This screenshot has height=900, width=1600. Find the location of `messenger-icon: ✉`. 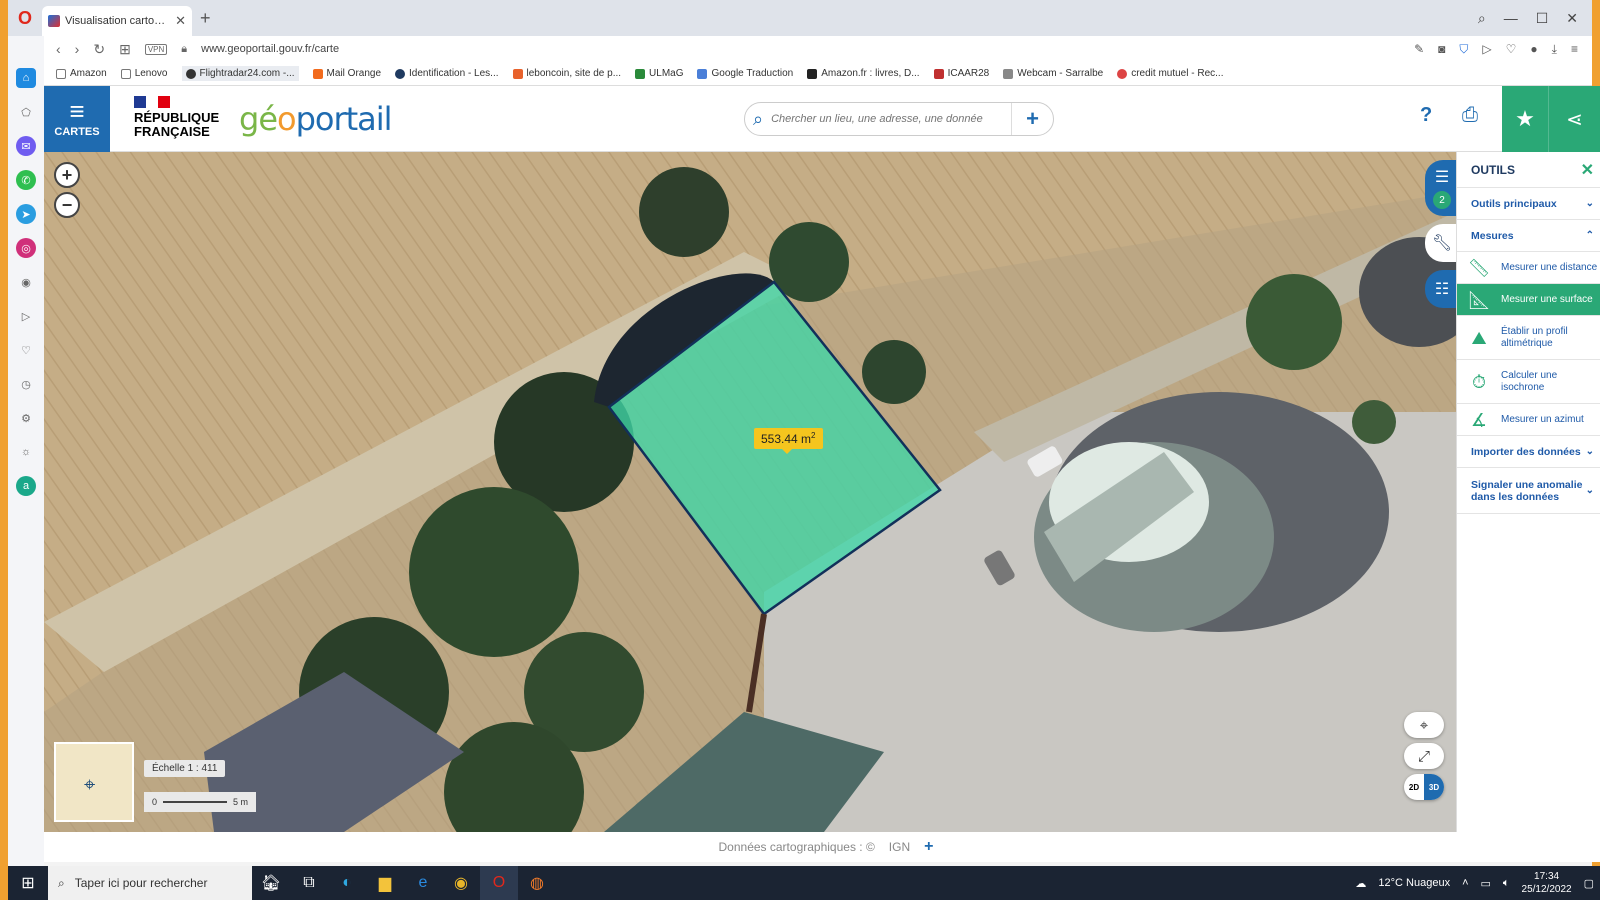

messenger-icon: ✉ is located at coordinates (26, 146).